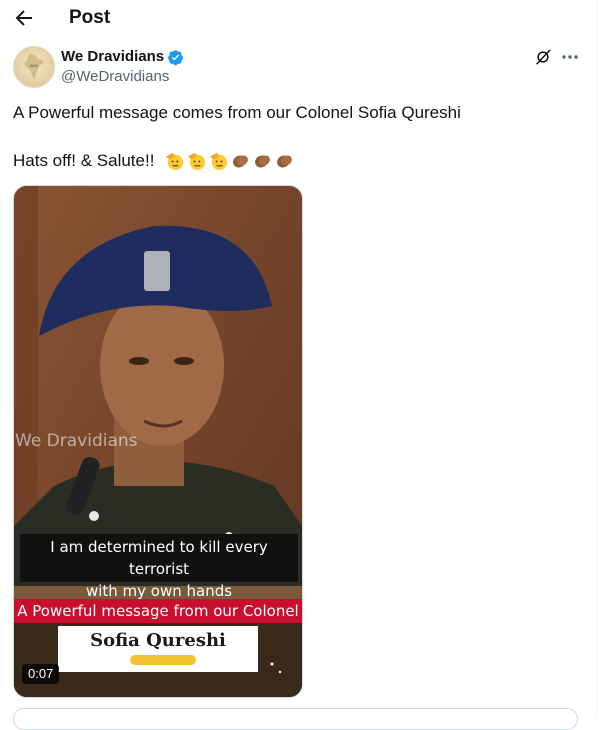  Describe the element at coordinates (175, 57) in the screenshot. I see `verified-badge-icon` at that location.